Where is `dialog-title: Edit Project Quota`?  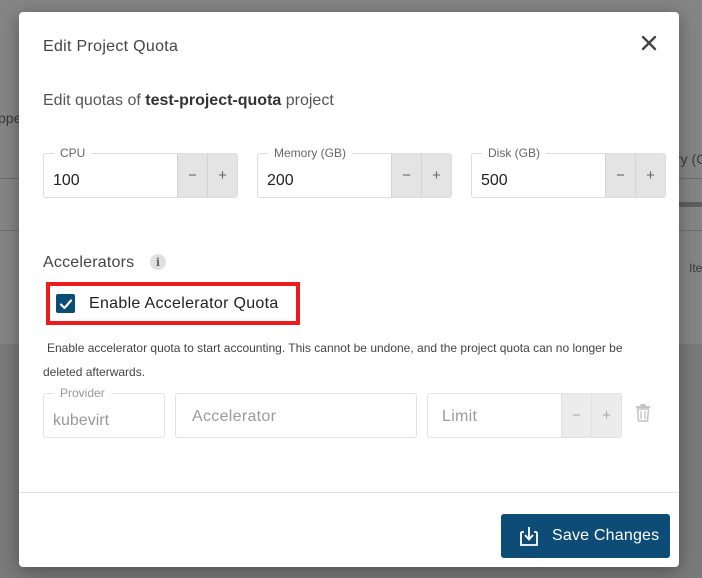
dialog-title: Edit Project Quota is located at coordinates (111, 46).